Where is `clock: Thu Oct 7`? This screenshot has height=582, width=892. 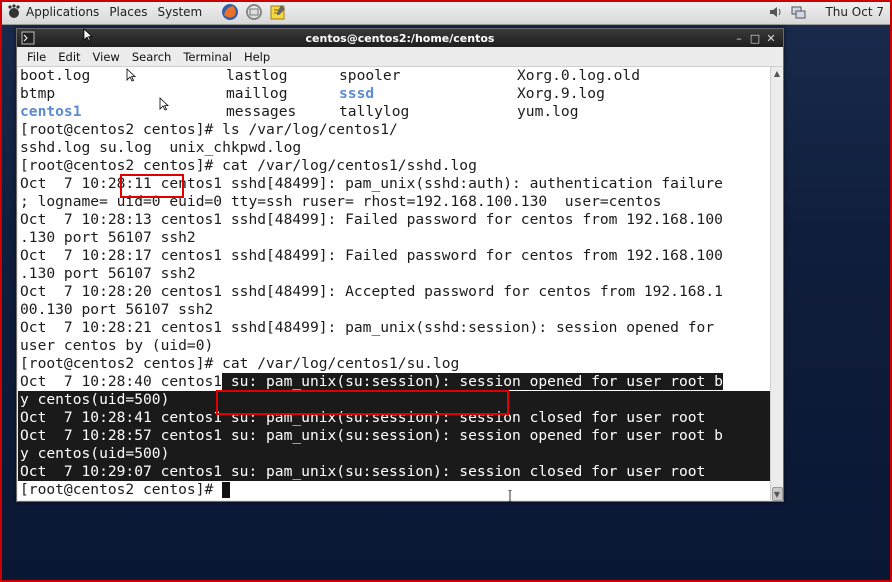
clock: Thu Oct 7 is located at coordinates (854, 12).